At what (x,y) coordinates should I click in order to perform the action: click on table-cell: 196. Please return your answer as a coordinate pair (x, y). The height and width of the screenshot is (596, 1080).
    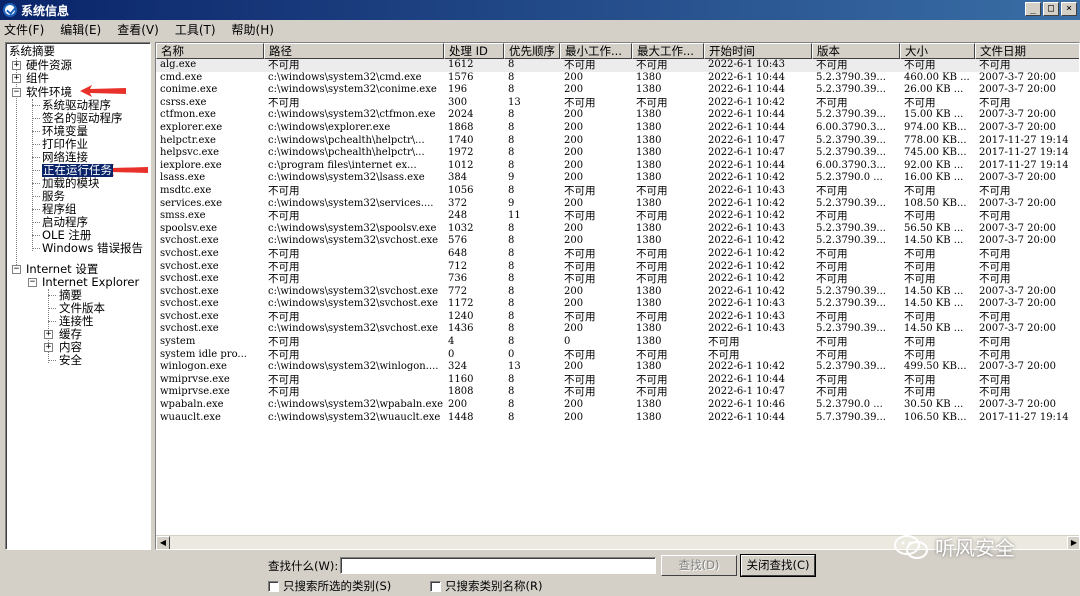
    Looking at the image, I should click on (458, 90).